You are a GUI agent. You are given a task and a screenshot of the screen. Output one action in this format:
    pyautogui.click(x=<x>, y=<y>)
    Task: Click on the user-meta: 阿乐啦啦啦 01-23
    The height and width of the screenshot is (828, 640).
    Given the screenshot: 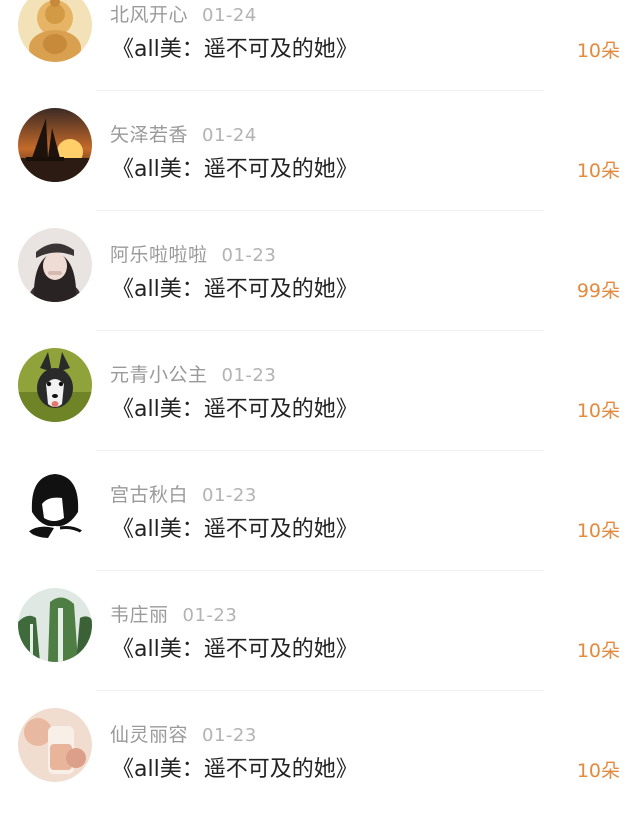 What is the action you would take?
    pyautogui.click(x=193, y=253)
    